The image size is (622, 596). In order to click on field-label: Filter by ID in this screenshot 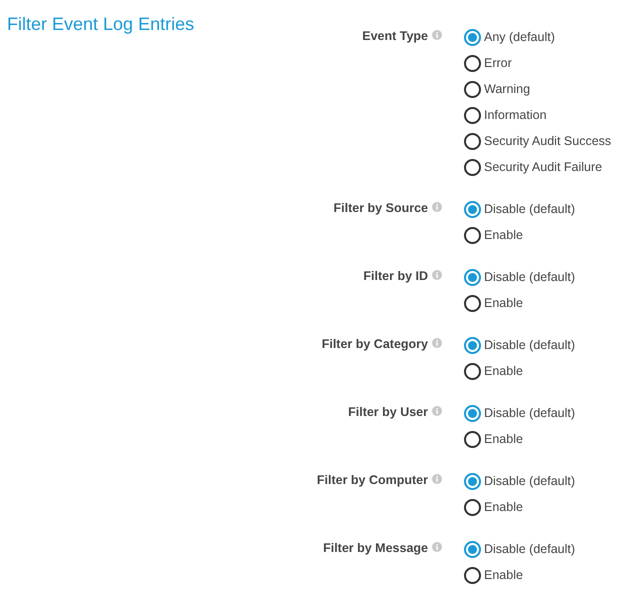, I will do `click(395, 276)`.